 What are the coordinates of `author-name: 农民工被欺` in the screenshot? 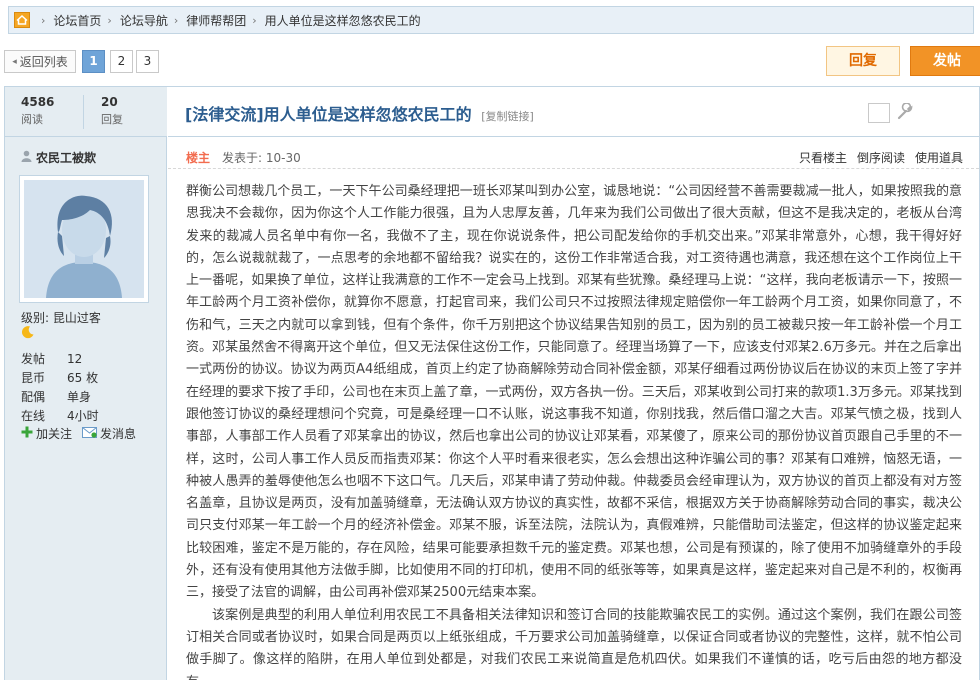 It's located at (66, 157).